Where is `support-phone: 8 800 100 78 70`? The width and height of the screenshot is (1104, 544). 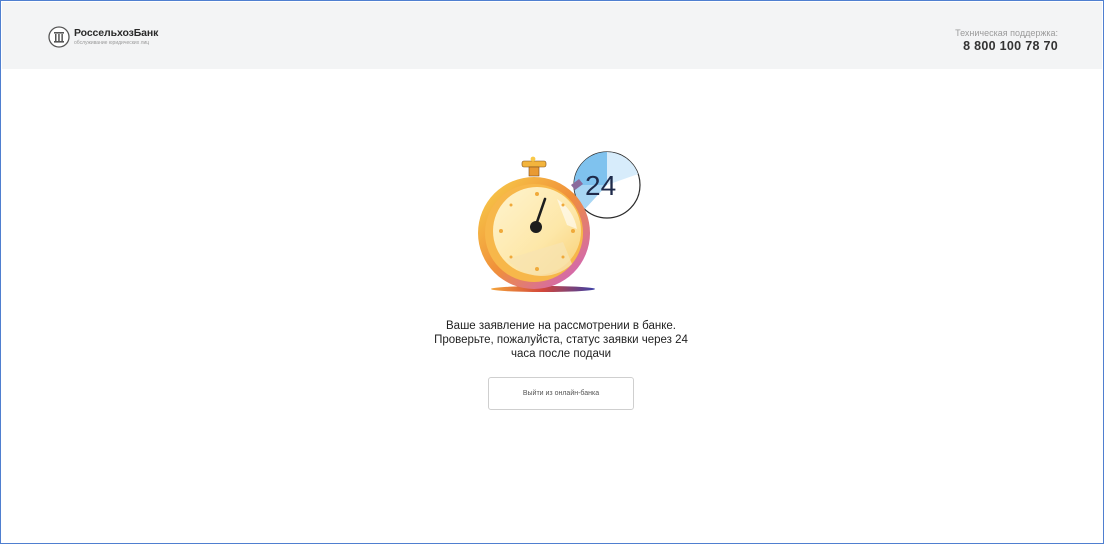 support-phone: 8 800 100 78 70 is located at coordinates (1006, 46).